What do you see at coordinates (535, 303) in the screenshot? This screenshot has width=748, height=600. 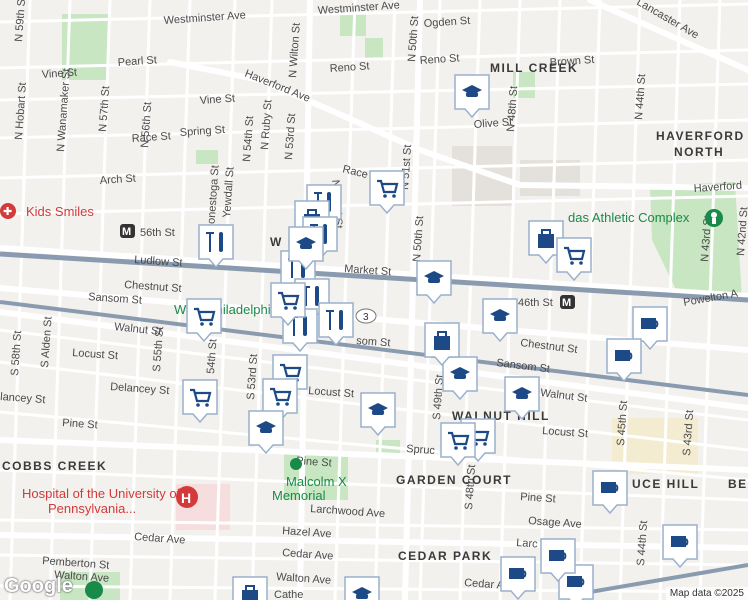 I see `transit-46th-label: 46th St` at bounding box center [535, 303].